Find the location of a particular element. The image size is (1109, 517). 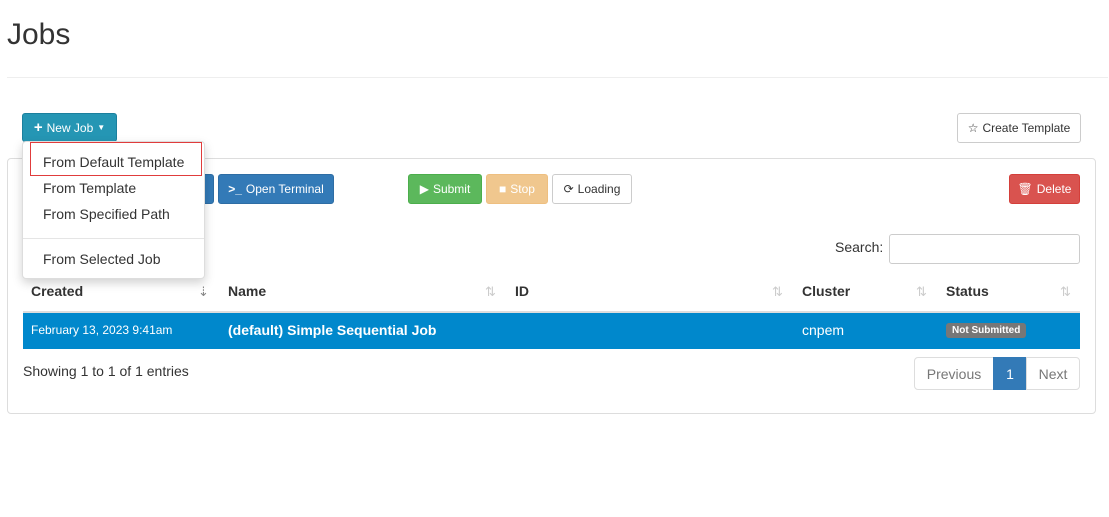

menu-divider is located at coordinates (113, 238).